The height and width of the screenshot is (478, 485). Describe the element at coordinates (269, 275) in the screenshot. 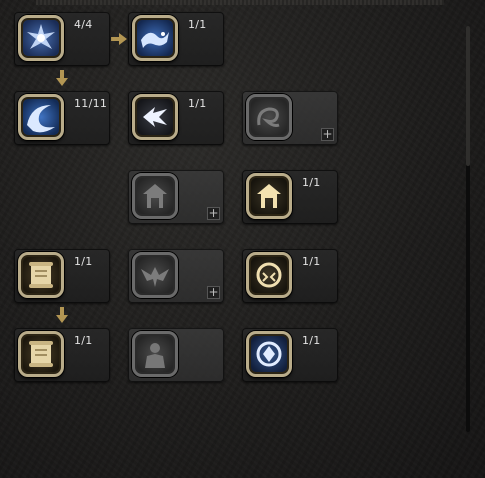

I see `beast-icon` at that location.